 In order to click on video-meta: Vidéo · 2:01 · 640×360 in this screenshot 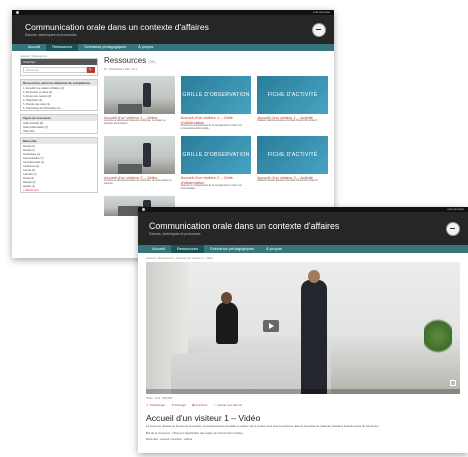, I will do `click(159, 398)`.